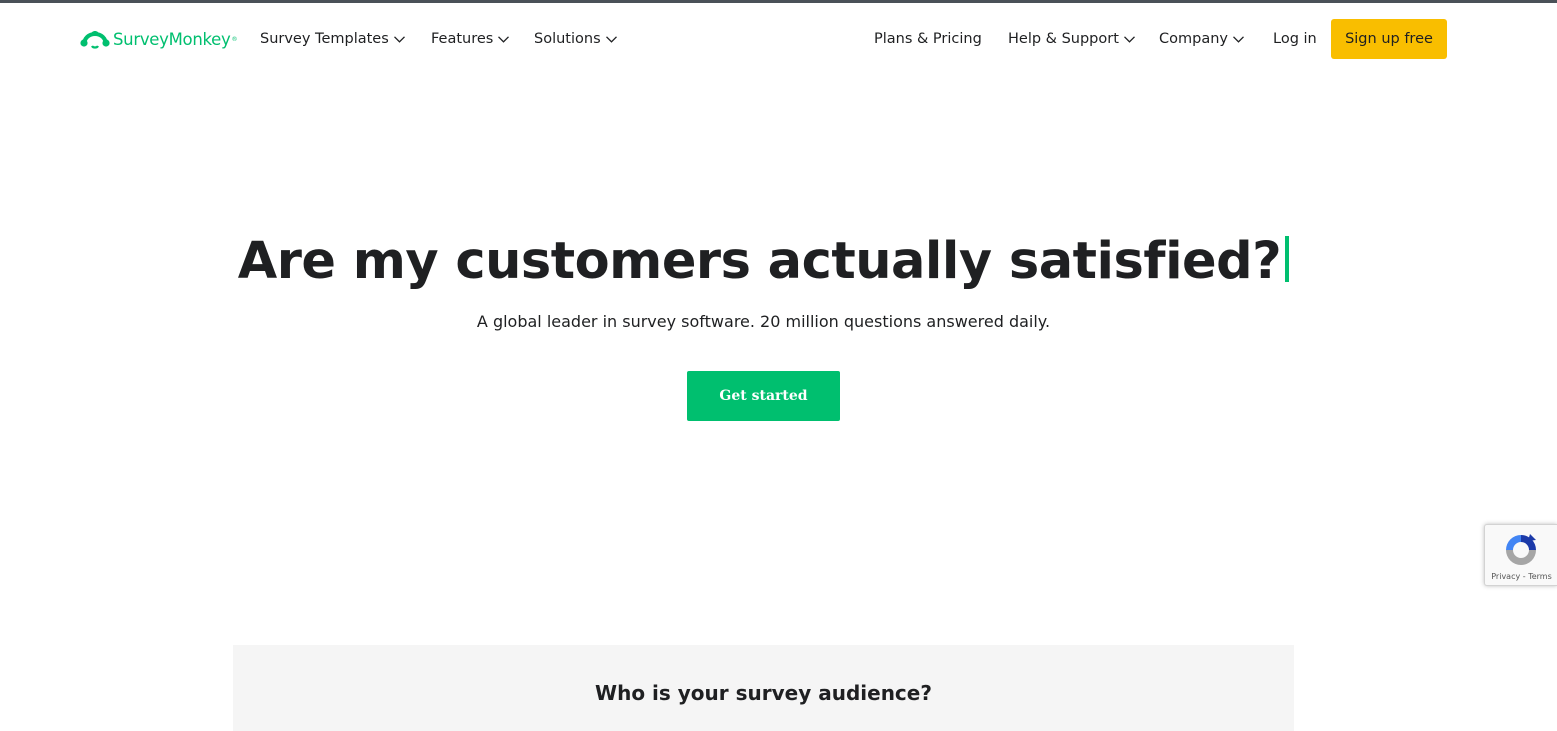 The height and width of the screenshot is (731, 1557). Describe the element at coordinates (1193, 39) in the screenshot. I see `nav-label: Company` at that location.